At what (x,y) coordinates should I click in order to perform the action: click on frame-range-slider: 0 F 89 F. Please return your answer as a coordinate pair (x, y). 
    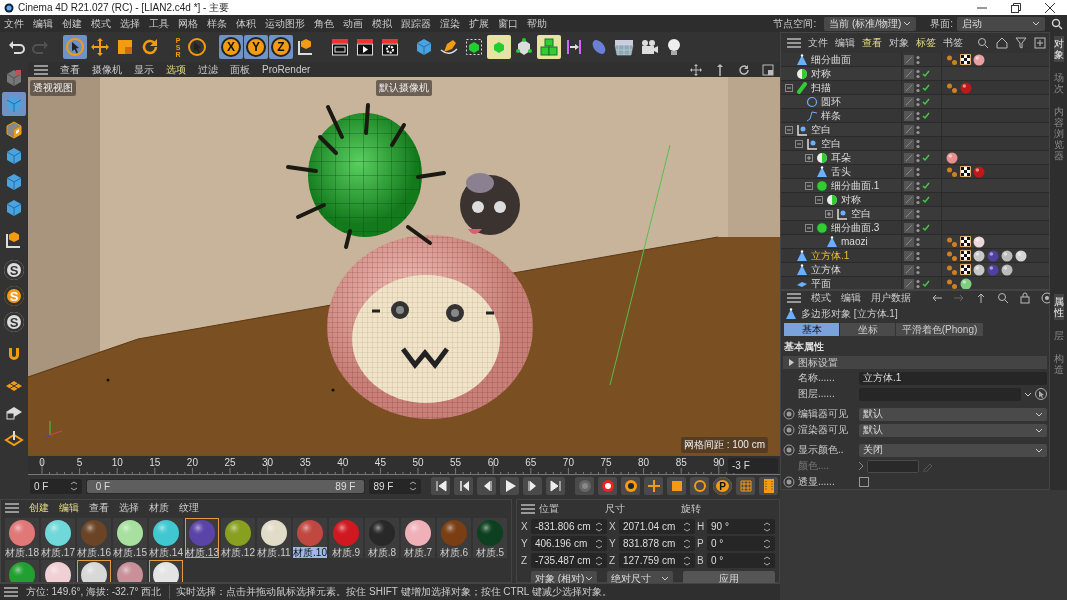
    Looking at the image, I should click on (225, 486).